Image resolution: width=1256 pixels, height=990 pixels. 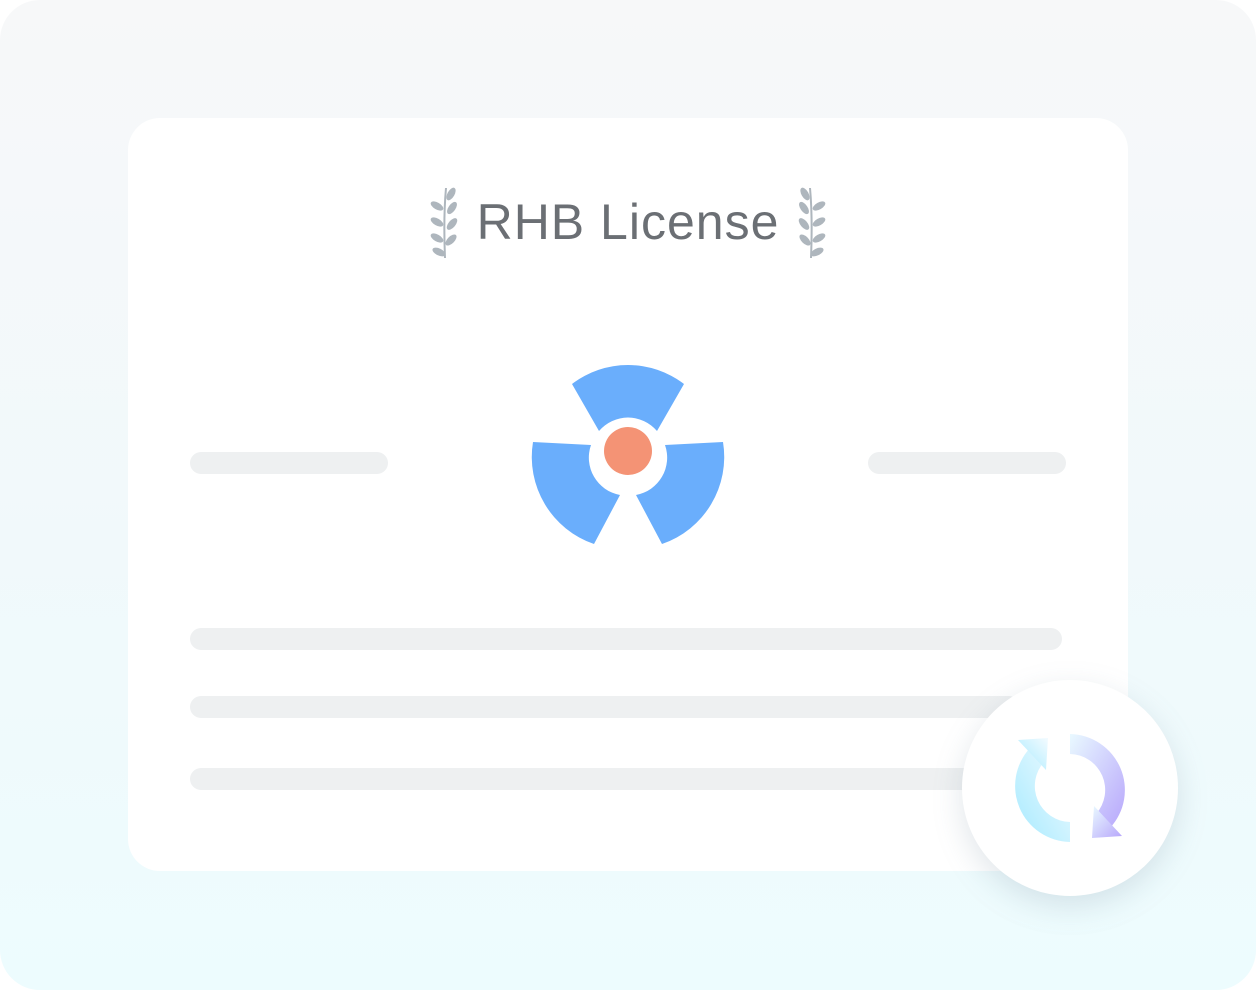 I want to click on license-title: RHB License, so click(x=628, y=222).